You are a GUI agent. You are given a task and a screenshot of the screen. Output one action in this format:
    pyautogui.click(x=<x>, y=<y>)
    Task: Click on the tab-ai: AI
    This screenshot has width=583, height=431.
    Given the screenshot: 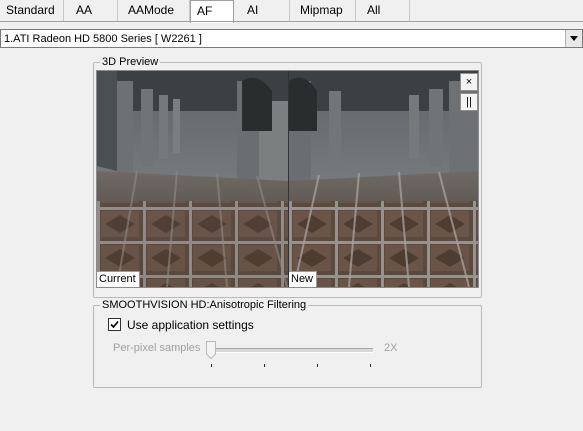 What is the action you would take?
    pyautogui.click(x=262, y=10)
    